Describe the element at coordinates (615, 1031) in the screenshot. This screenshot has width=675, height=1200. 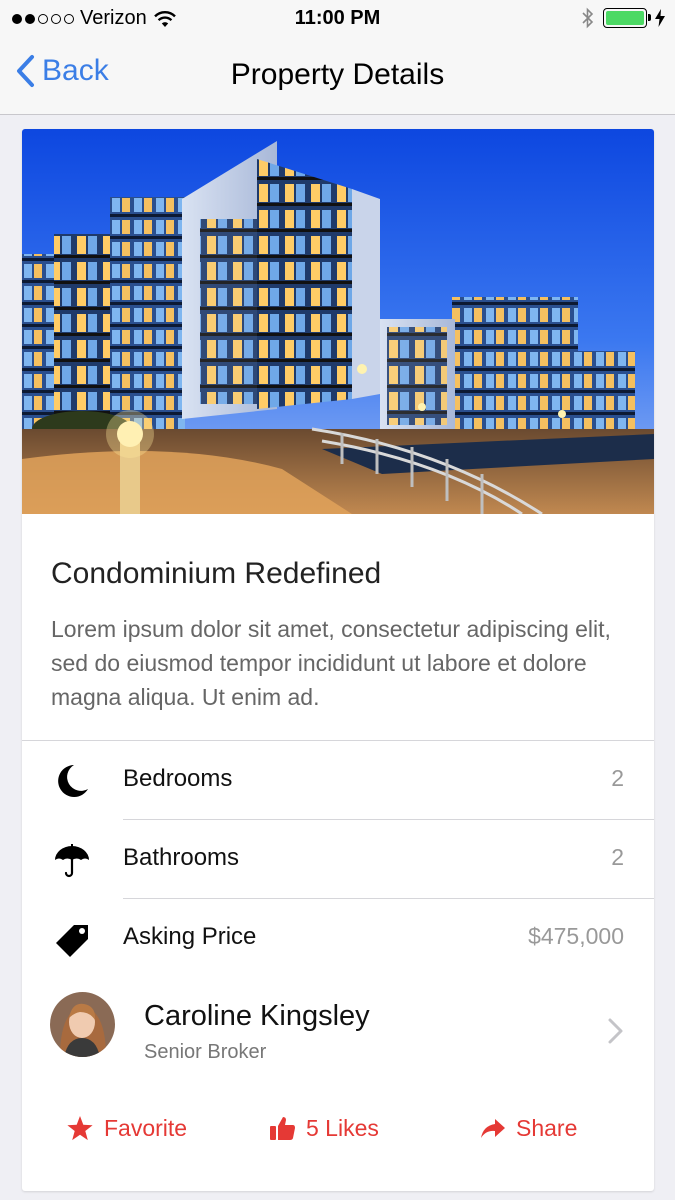
I see `chevron-right-icon` at that location.